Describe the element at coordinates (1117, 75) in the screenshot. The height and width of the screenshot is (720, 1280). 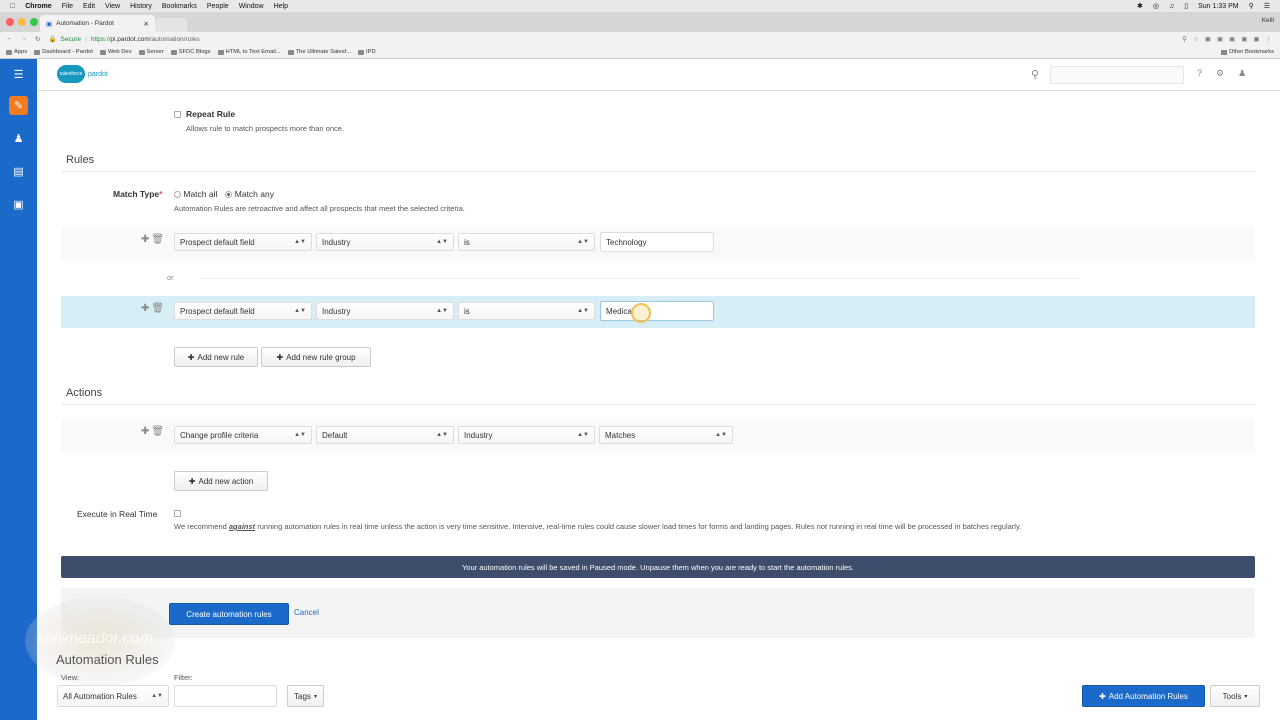
I see `global-search-input` at that location.